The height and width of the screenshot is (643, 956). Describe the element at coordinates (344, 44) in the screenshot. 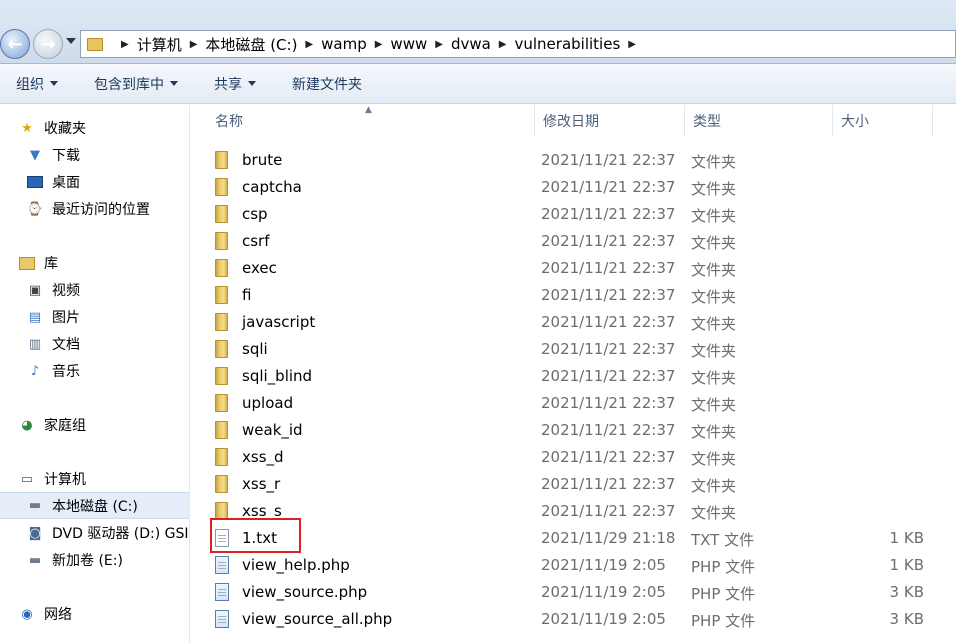

I see `breadcrumb-wamp: wamp` at that location.